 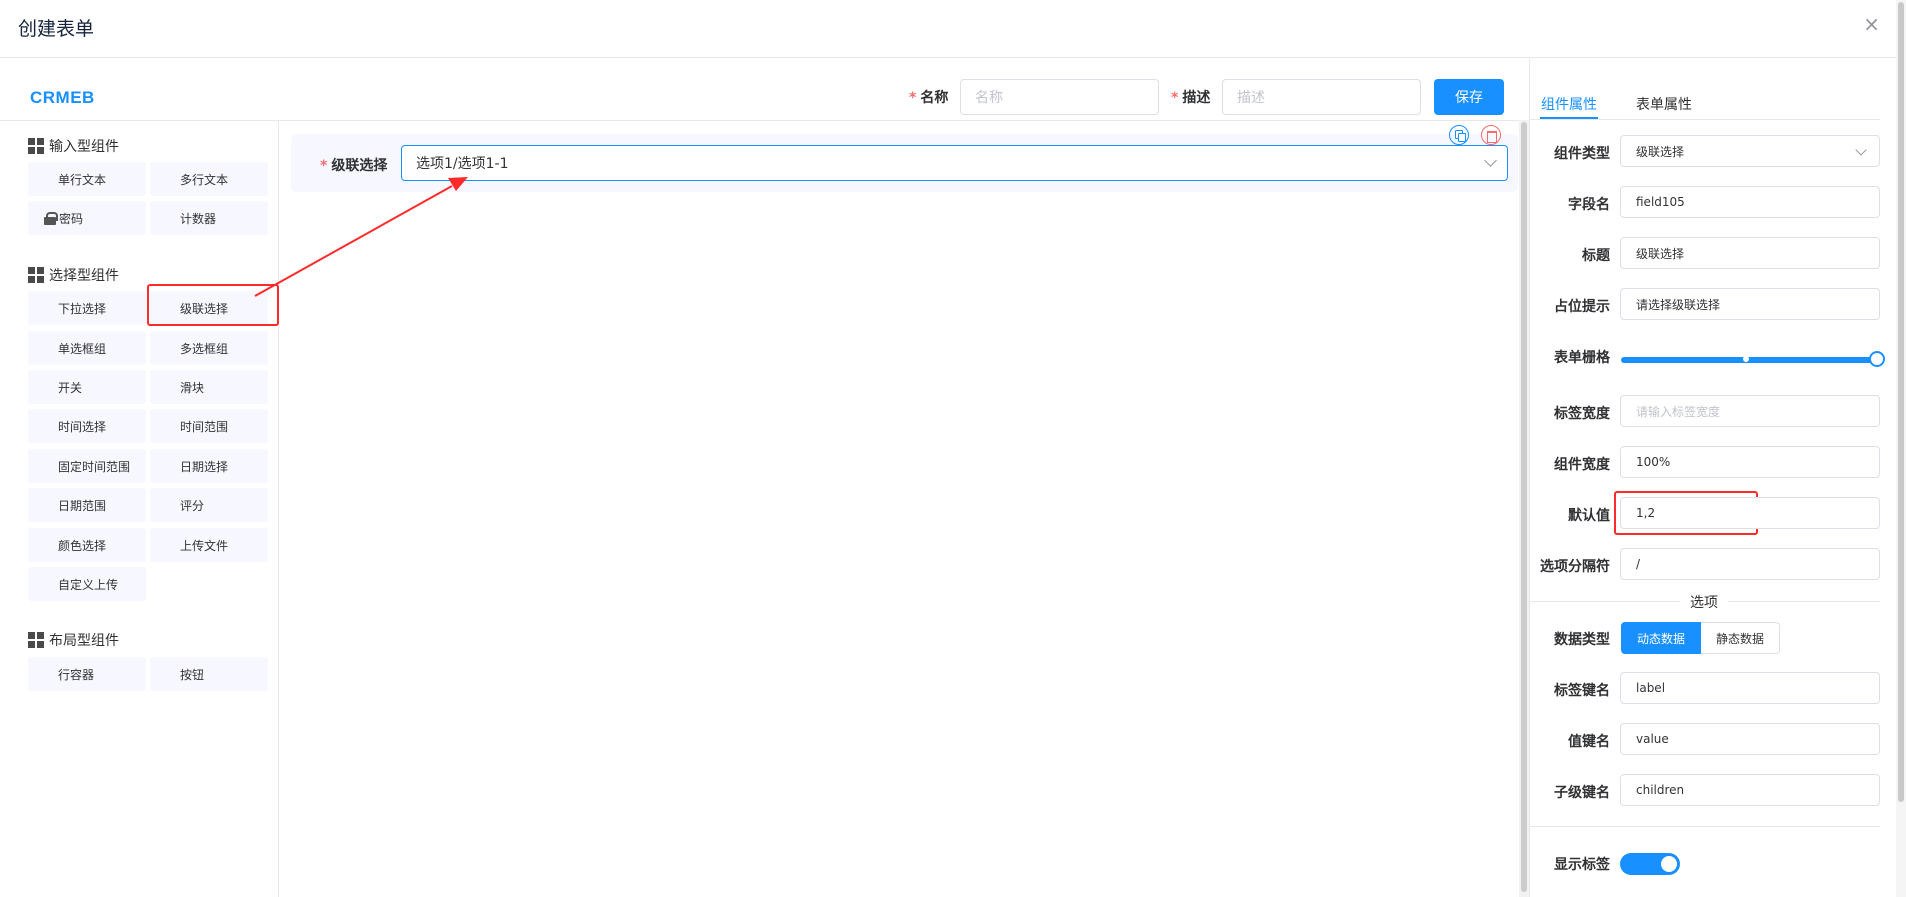 I want to click on placeholder-input: 请选择级联选择, so click(x=1750, y=304).